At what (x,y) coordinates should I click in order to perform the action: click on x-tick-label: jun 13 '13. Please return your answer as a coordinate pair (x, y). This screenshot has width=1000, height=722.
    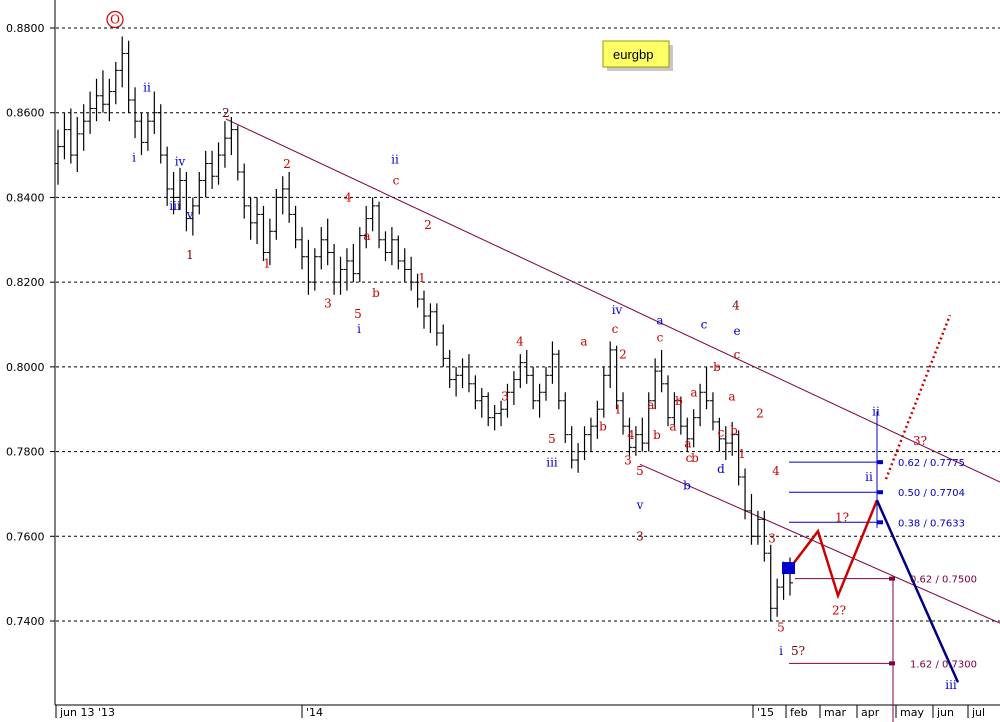
    Looking at the image, I should click on (87, 712).